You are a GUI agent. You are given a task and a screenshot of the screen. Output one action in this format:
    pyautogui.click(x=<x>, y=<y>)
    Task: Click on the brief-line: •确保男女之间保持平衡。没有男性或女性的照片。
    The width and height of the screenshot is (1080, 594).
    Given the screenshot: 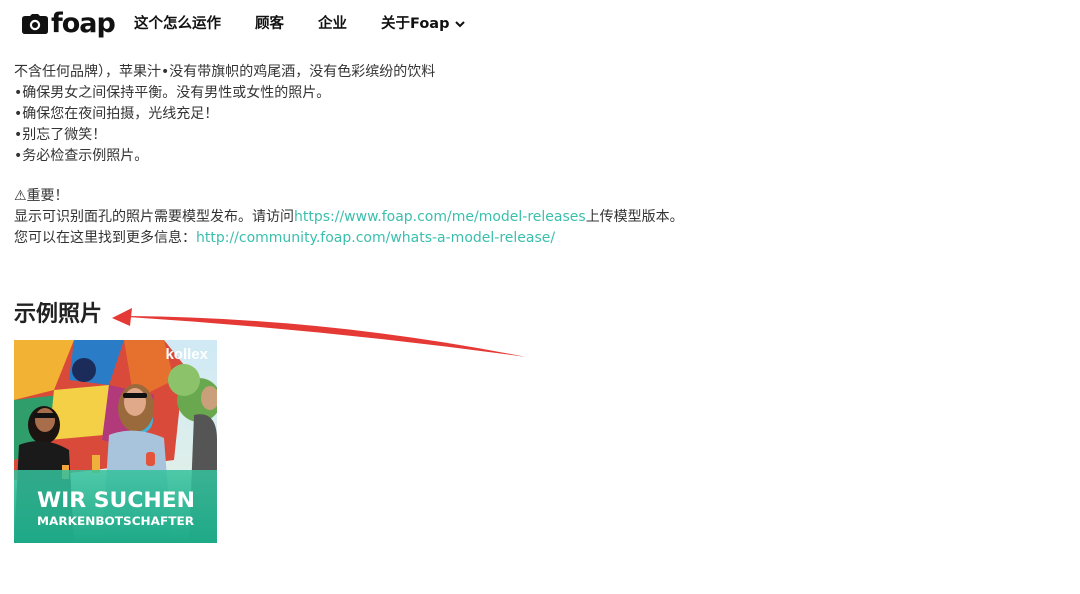 What is the action you would take?
    pyautogui.click(x=172, y=93)
    